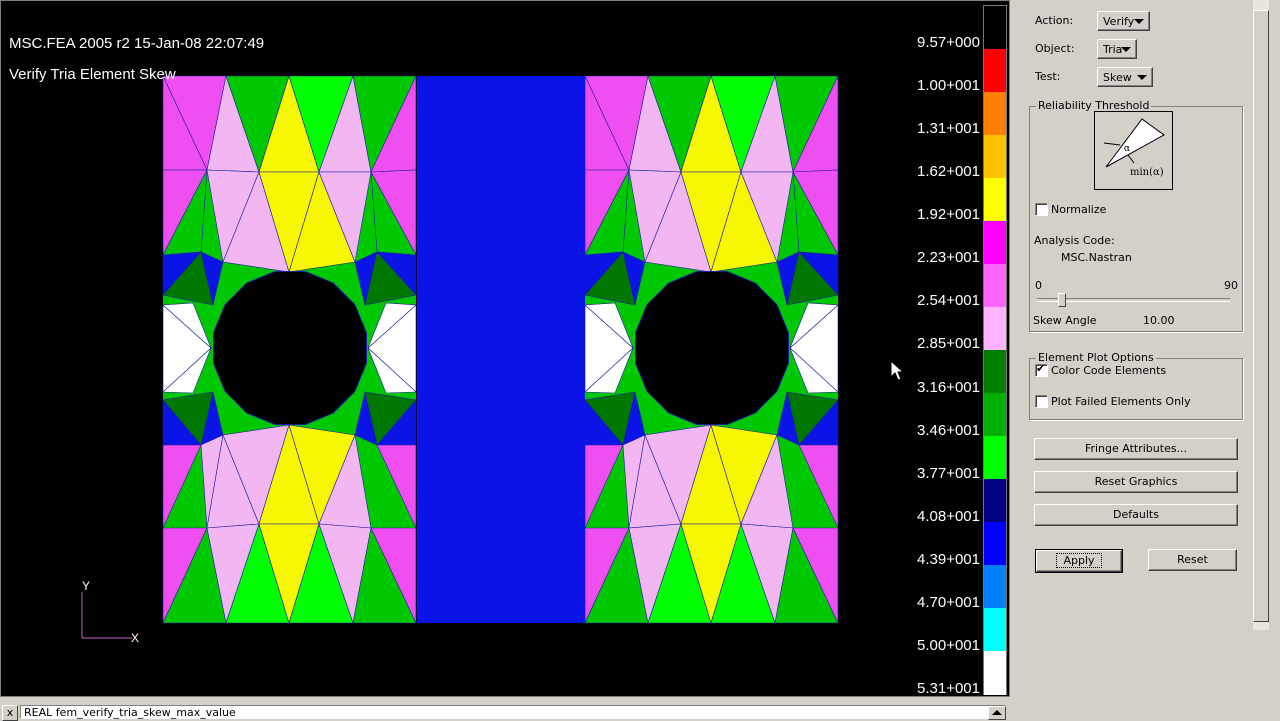 The width and height of the screenshot is (1280, 721). What do you see at coordinates (1055, 48) in the screenshot?
I see `object-label: Object:` at bounding box center [1055, 48].